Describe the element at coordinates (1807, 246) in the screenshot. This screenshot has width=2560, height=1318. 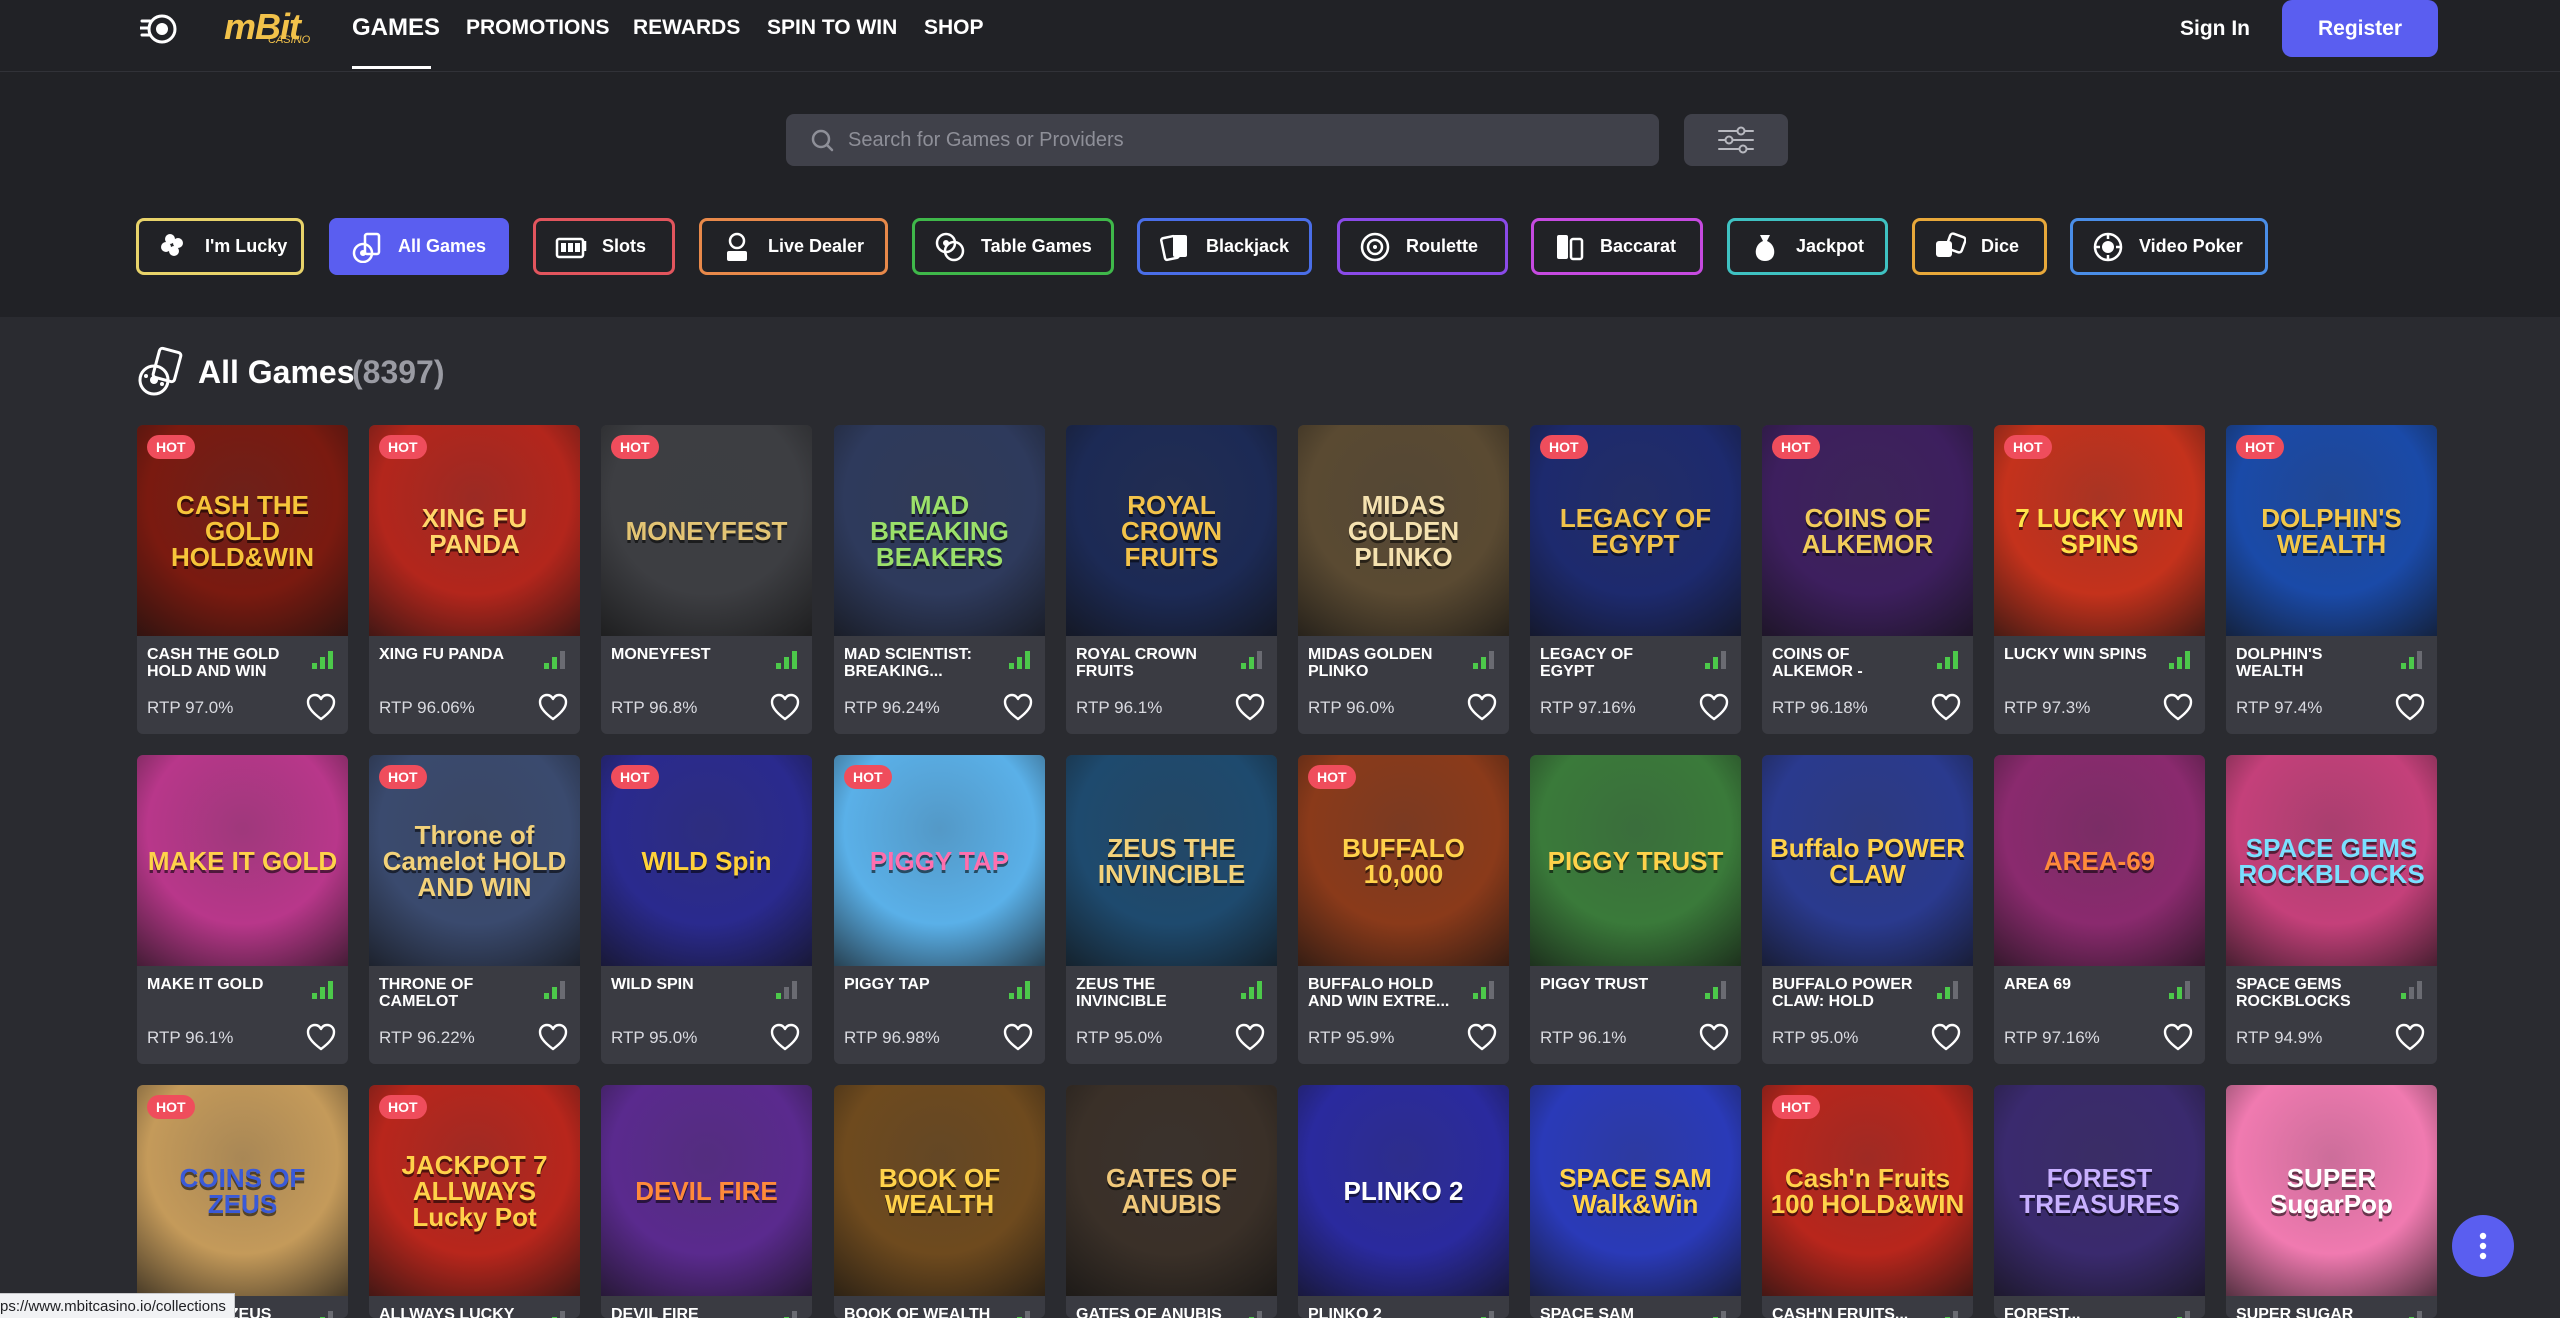
I see `category-jackpot: Jackpot` at that location.